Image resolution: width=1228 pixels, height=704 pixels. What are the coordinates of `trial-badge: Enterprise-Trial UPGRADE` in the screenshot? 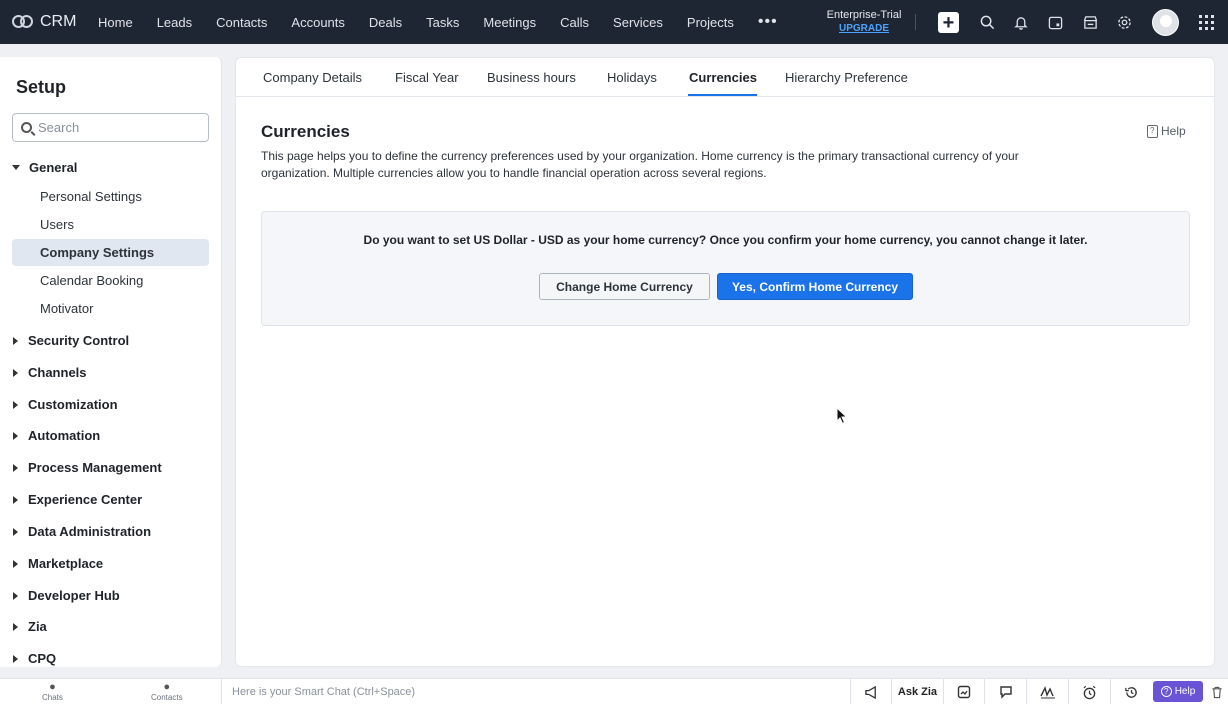 It's located at (864, 22).